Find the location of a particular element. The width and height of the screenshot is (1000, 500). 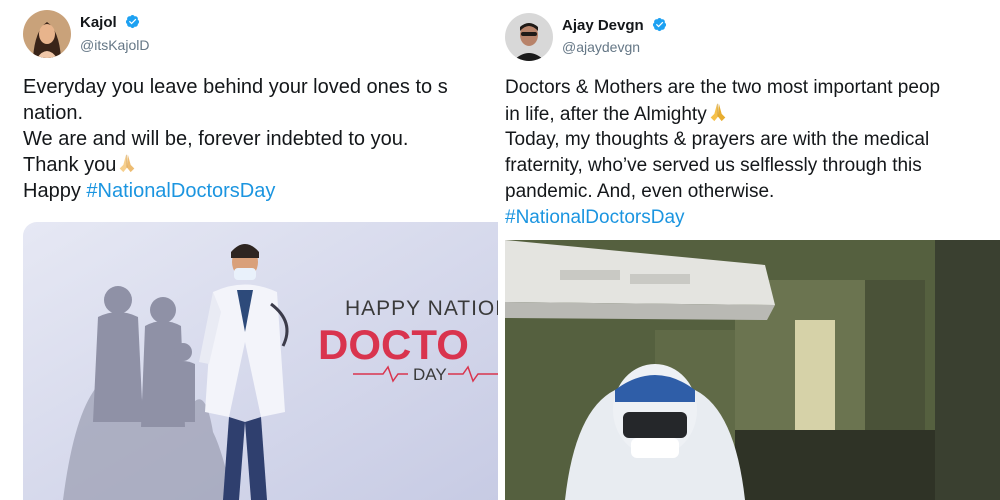

tweet-line: Thank you is located at coordinates (235, 165).